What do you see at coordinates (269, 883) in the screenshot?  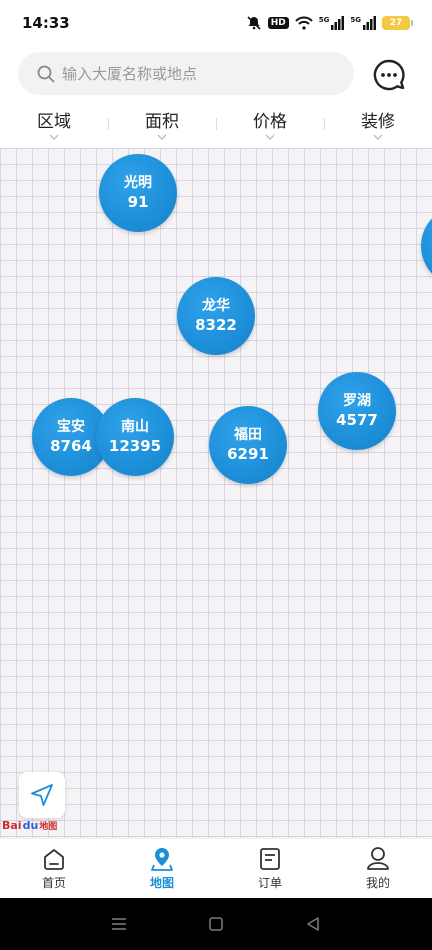 I see `tab-label: 订单` at bounding box center [269, 883].